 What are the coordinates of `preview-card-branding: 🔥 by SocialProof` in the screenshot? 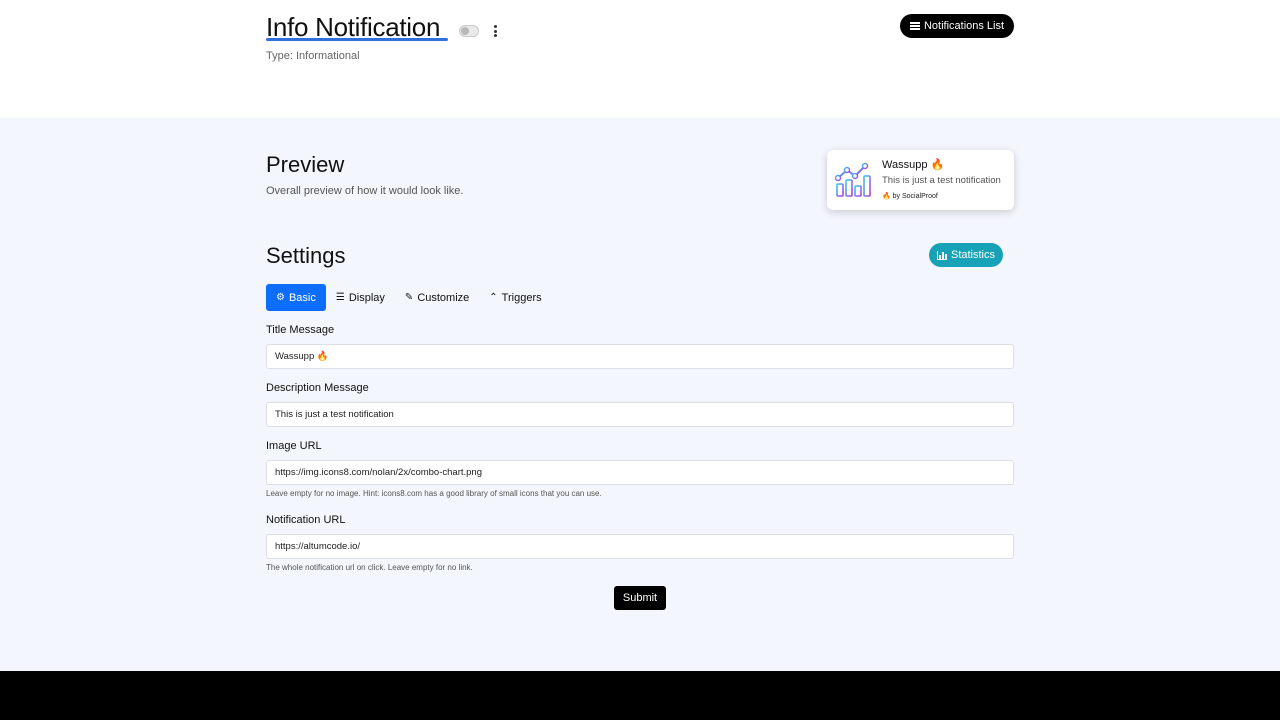 It's located at (910, 196).